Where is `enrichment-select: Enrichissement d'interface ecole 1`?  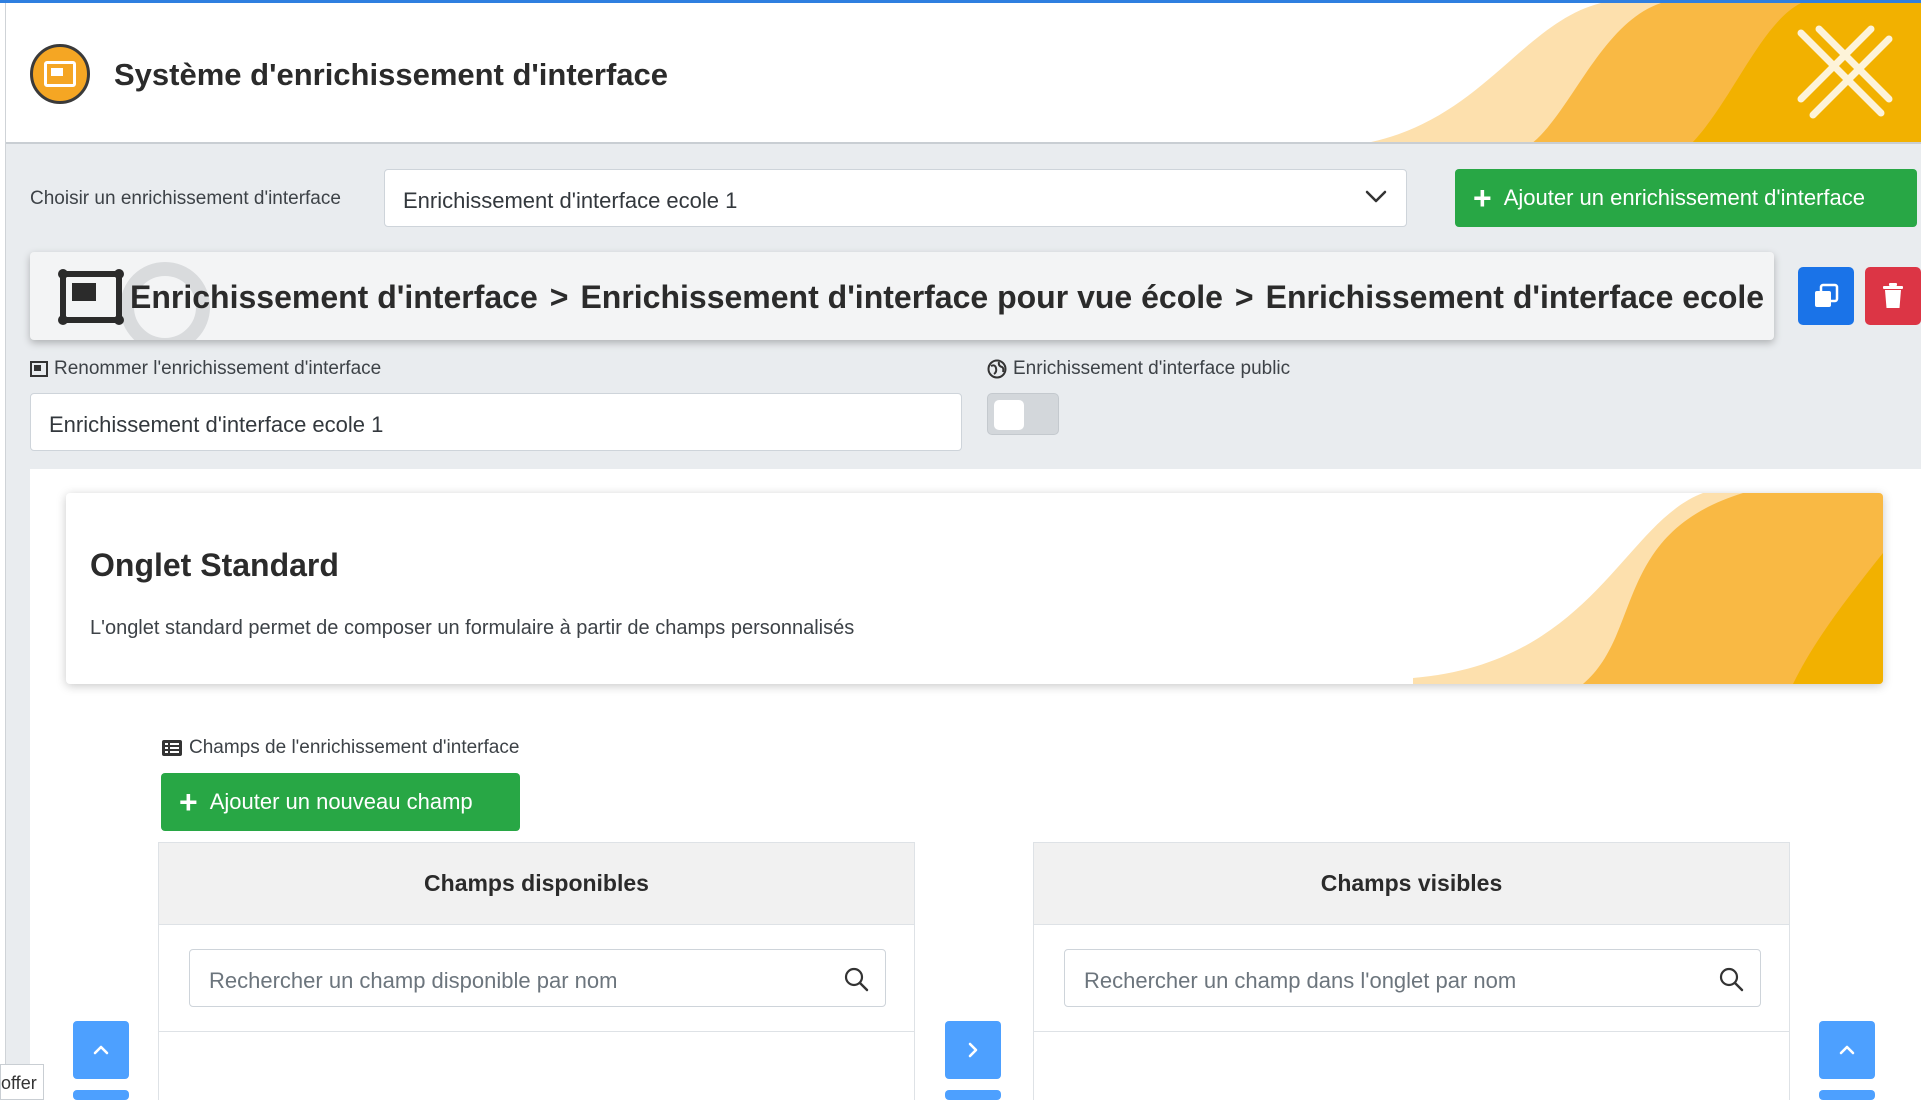
enrichment-select: Enrichissement d'interface ecole 1 is located at coordinates (895, 198).